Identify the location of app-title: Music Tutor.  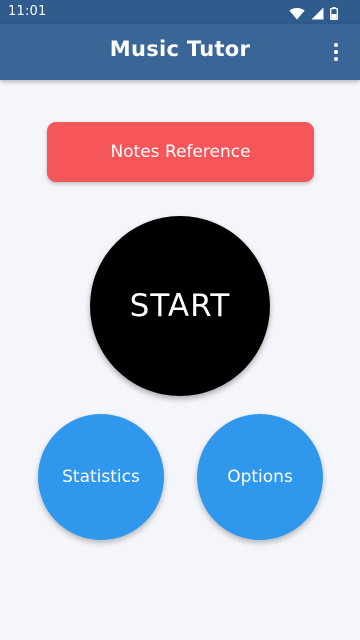
(180, 49).